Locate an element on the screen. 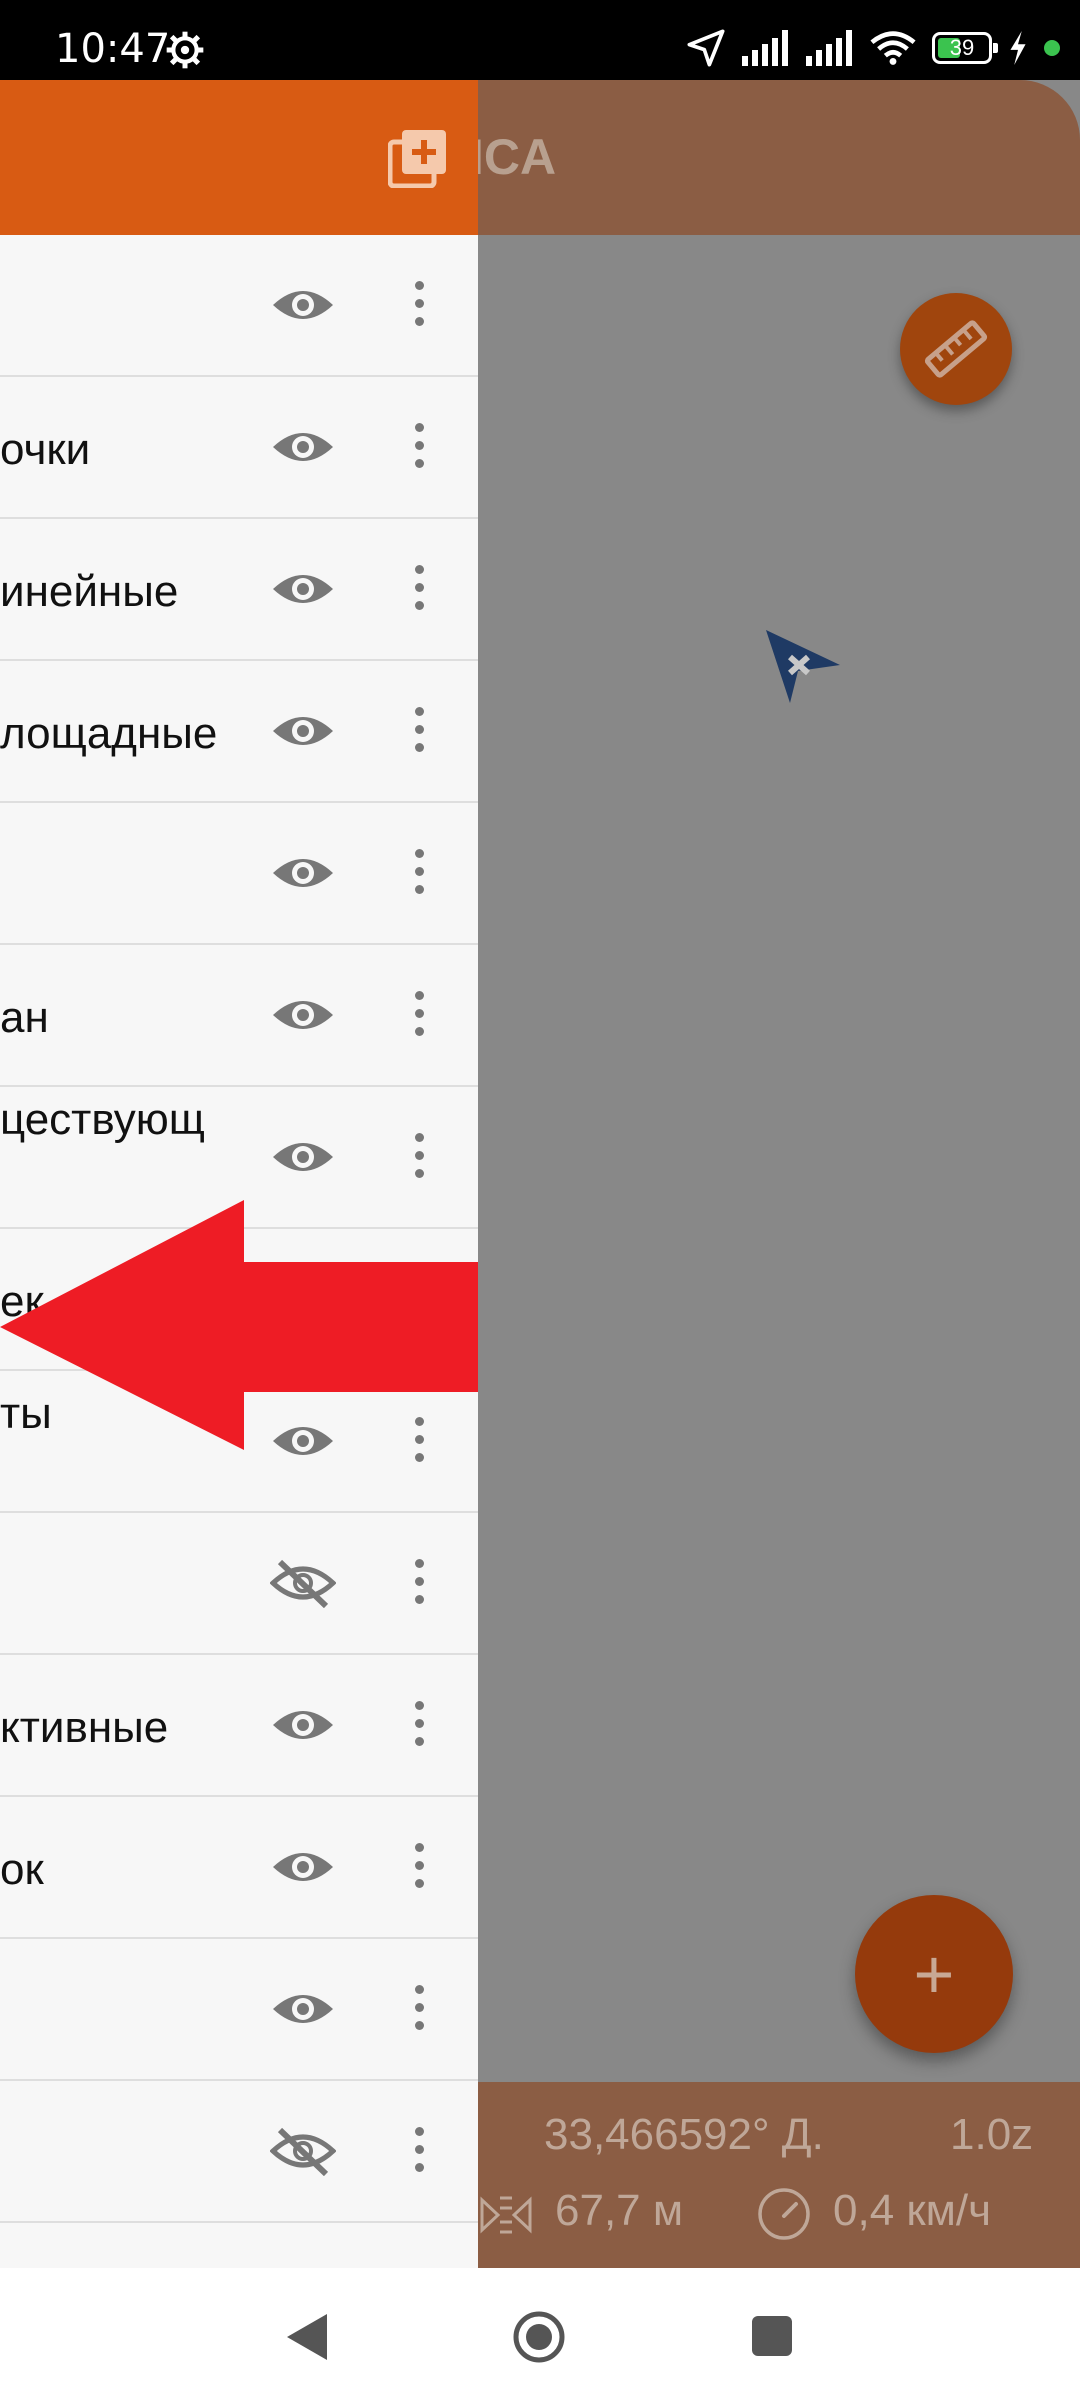 The width and height of the screenshot is (1080, 2400). battery-level: 39 is located at coordinates (962, 47).